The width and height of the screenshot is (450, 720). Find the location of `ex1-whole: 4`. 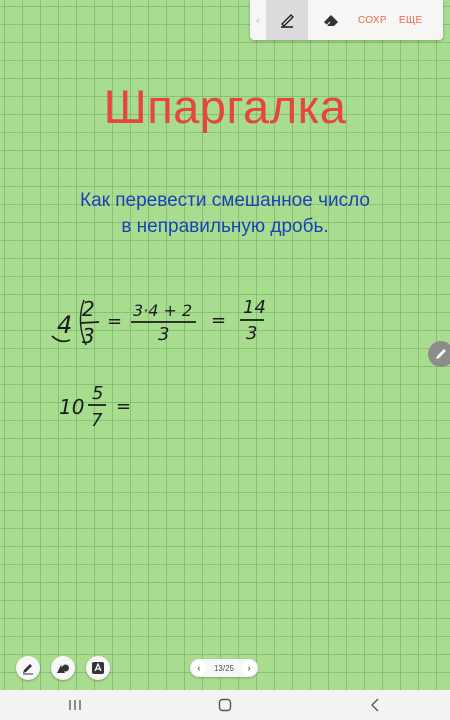

ex1-whole: 4 is located at coordinates (64, 325).